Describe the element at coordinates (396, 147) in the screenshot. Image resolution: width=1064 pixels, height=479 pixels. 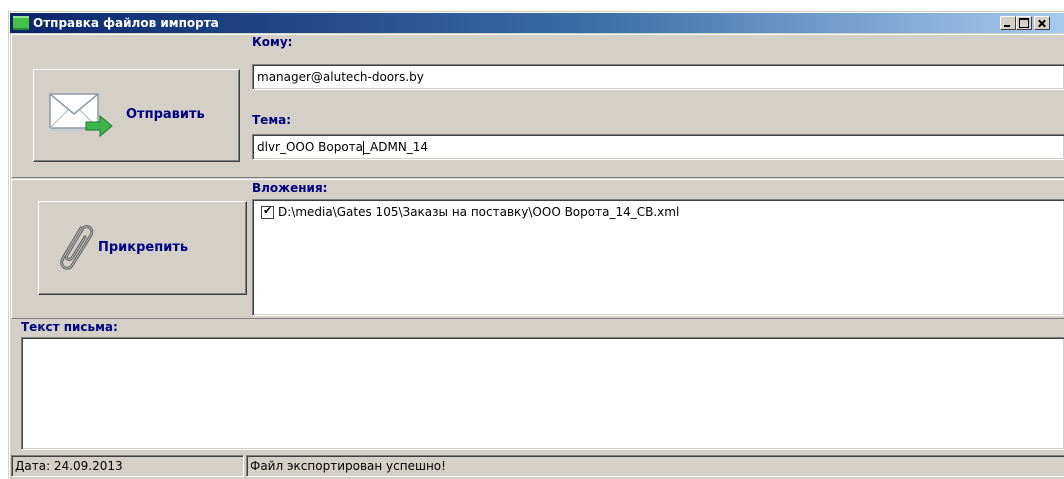
I see `subject-text-after-caret: _ADMN_14` at that location.